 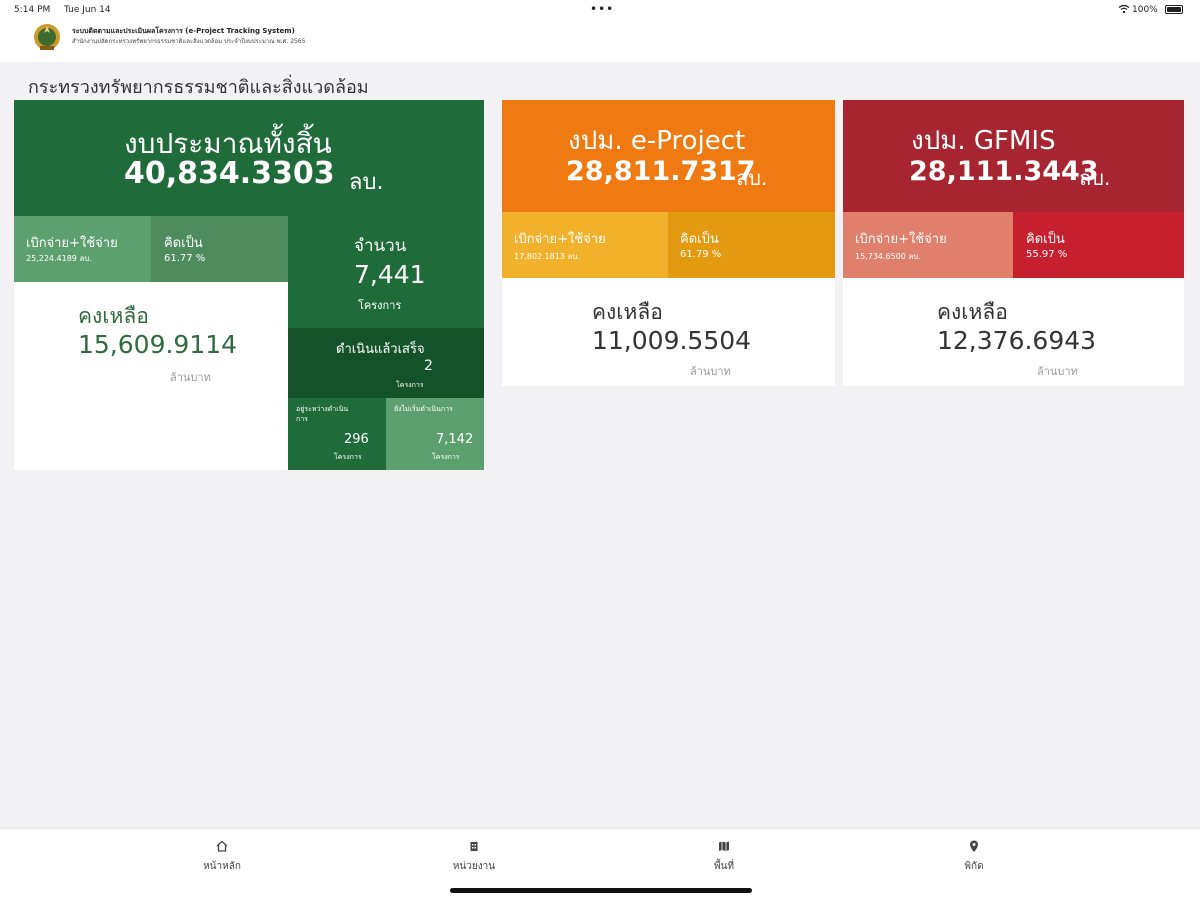 What do you see at coordinates (423, 409) in the screenshot?
I see `projects-not-started-label: ยังไม่เริ่มดำเนินการ` at bounding box center [423, 409].